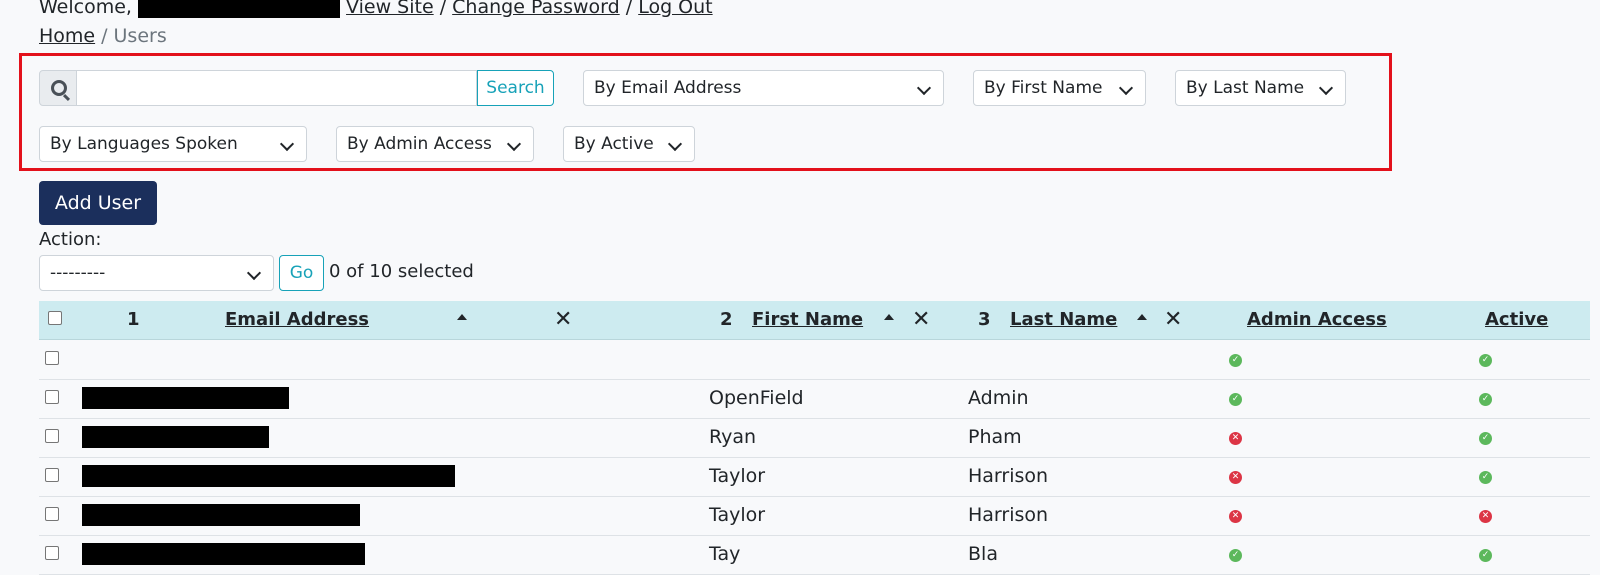 This screenshot has height=575, width=1600. I want to click on table-row: OpenField Admin ✓ ✓, so click(814, 399).